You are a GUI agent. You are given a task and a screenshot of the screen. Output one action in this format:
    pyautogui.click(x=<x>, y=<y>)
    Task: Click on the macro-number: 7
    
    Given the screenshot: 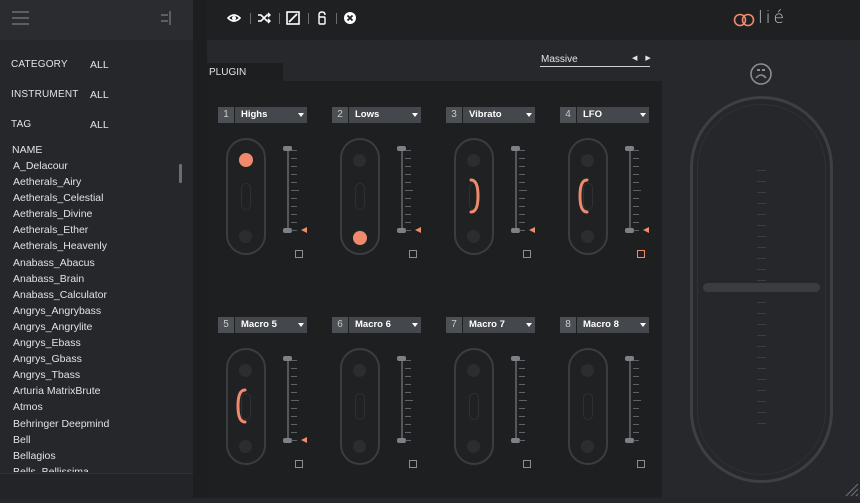 What is the action you would take?
    pyautogui.click(x=454, y=325)
    